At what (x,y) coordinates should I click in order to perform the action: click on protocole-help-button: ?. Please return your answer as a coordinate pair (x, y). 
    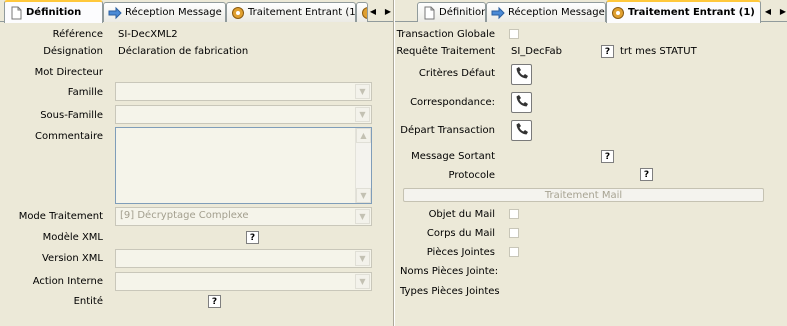
    Looking at the image, I should click on (646, 174).